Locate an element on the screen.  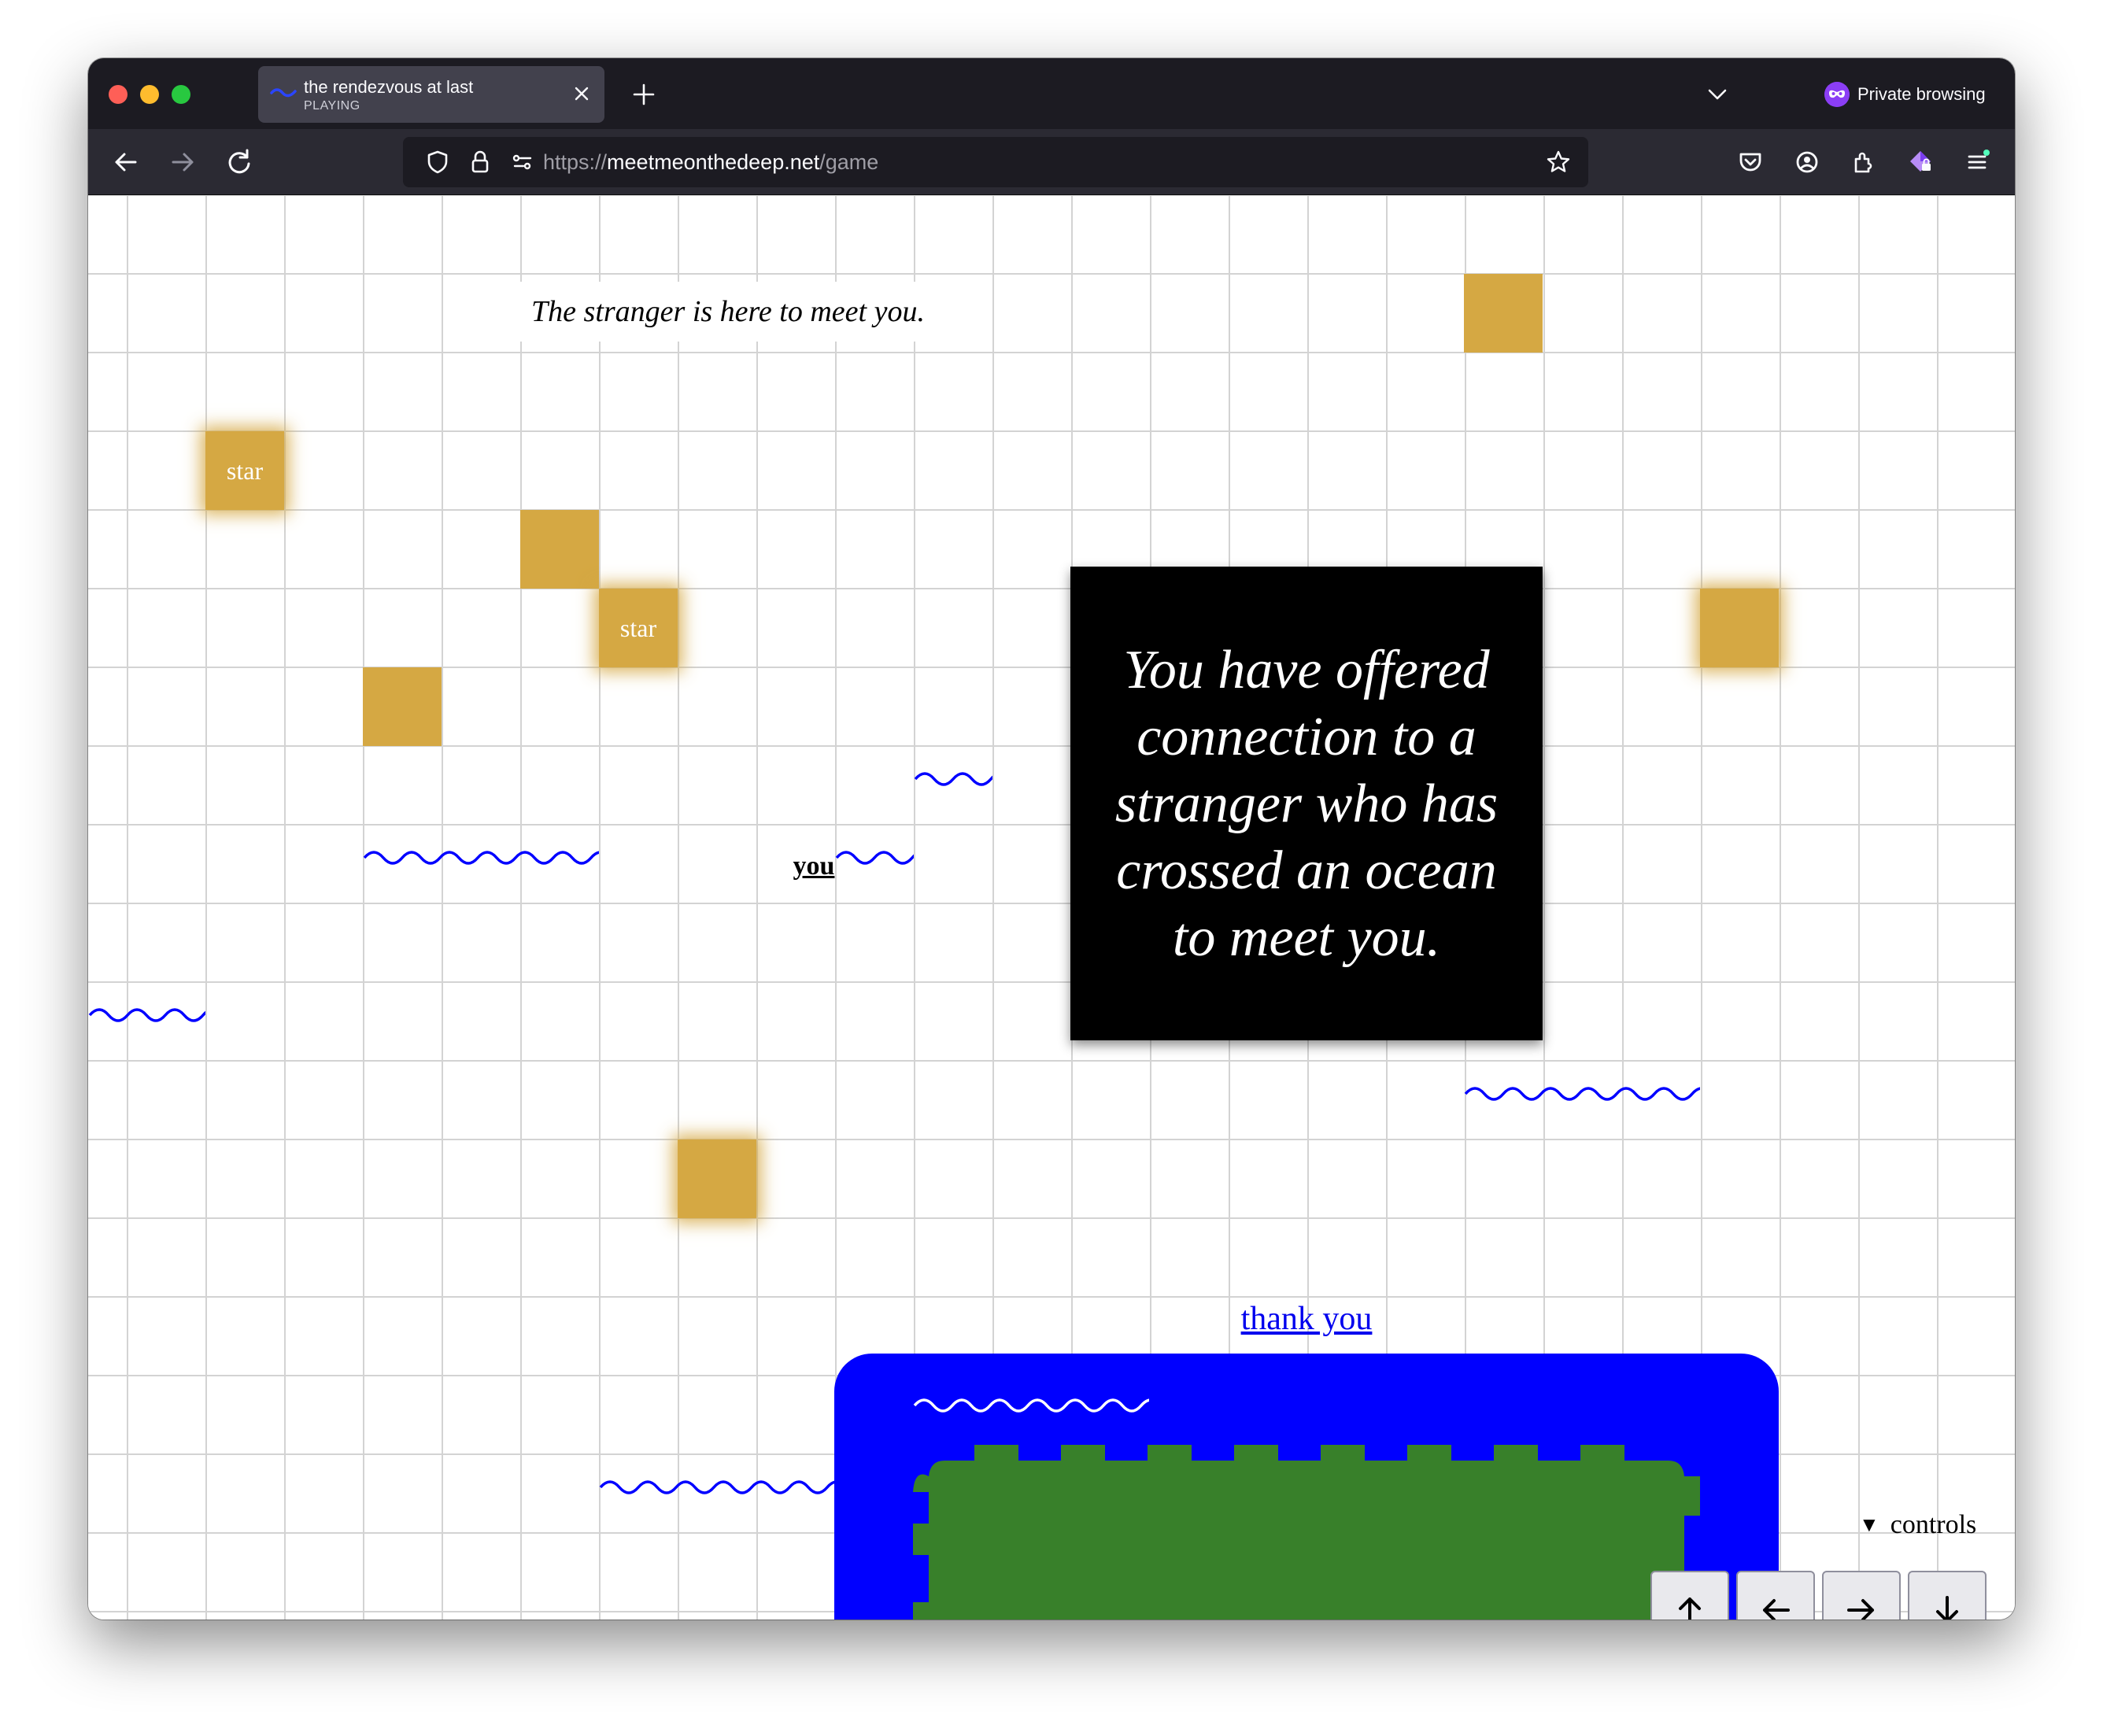
move-right-button is located at coordinates (1861, 1595).